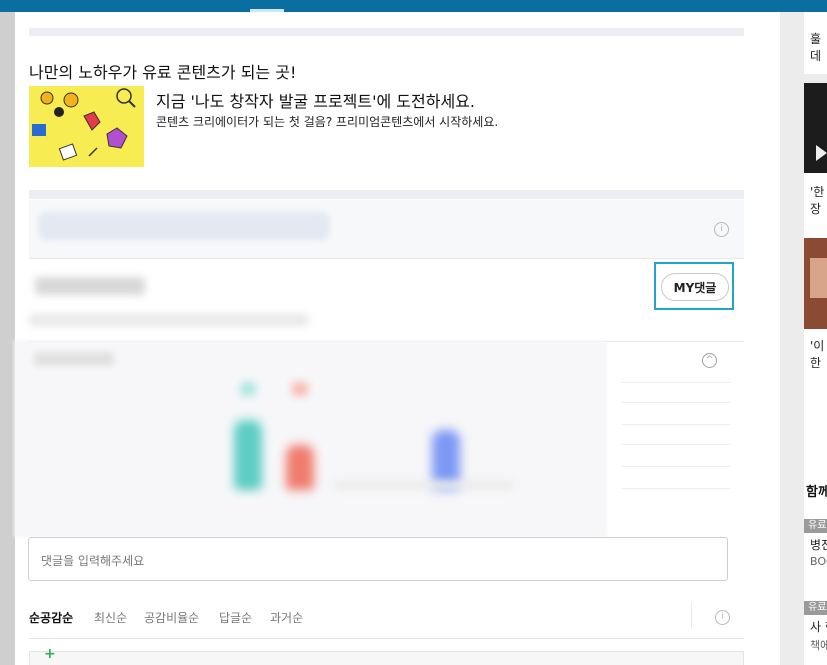 The height and width of the screenshot is (665, 827). What do you see at coordinates (378, 559) in the screenshot?
I see `comment-input: 댓글을 입력해주세요` at bounding box center [378, 559].